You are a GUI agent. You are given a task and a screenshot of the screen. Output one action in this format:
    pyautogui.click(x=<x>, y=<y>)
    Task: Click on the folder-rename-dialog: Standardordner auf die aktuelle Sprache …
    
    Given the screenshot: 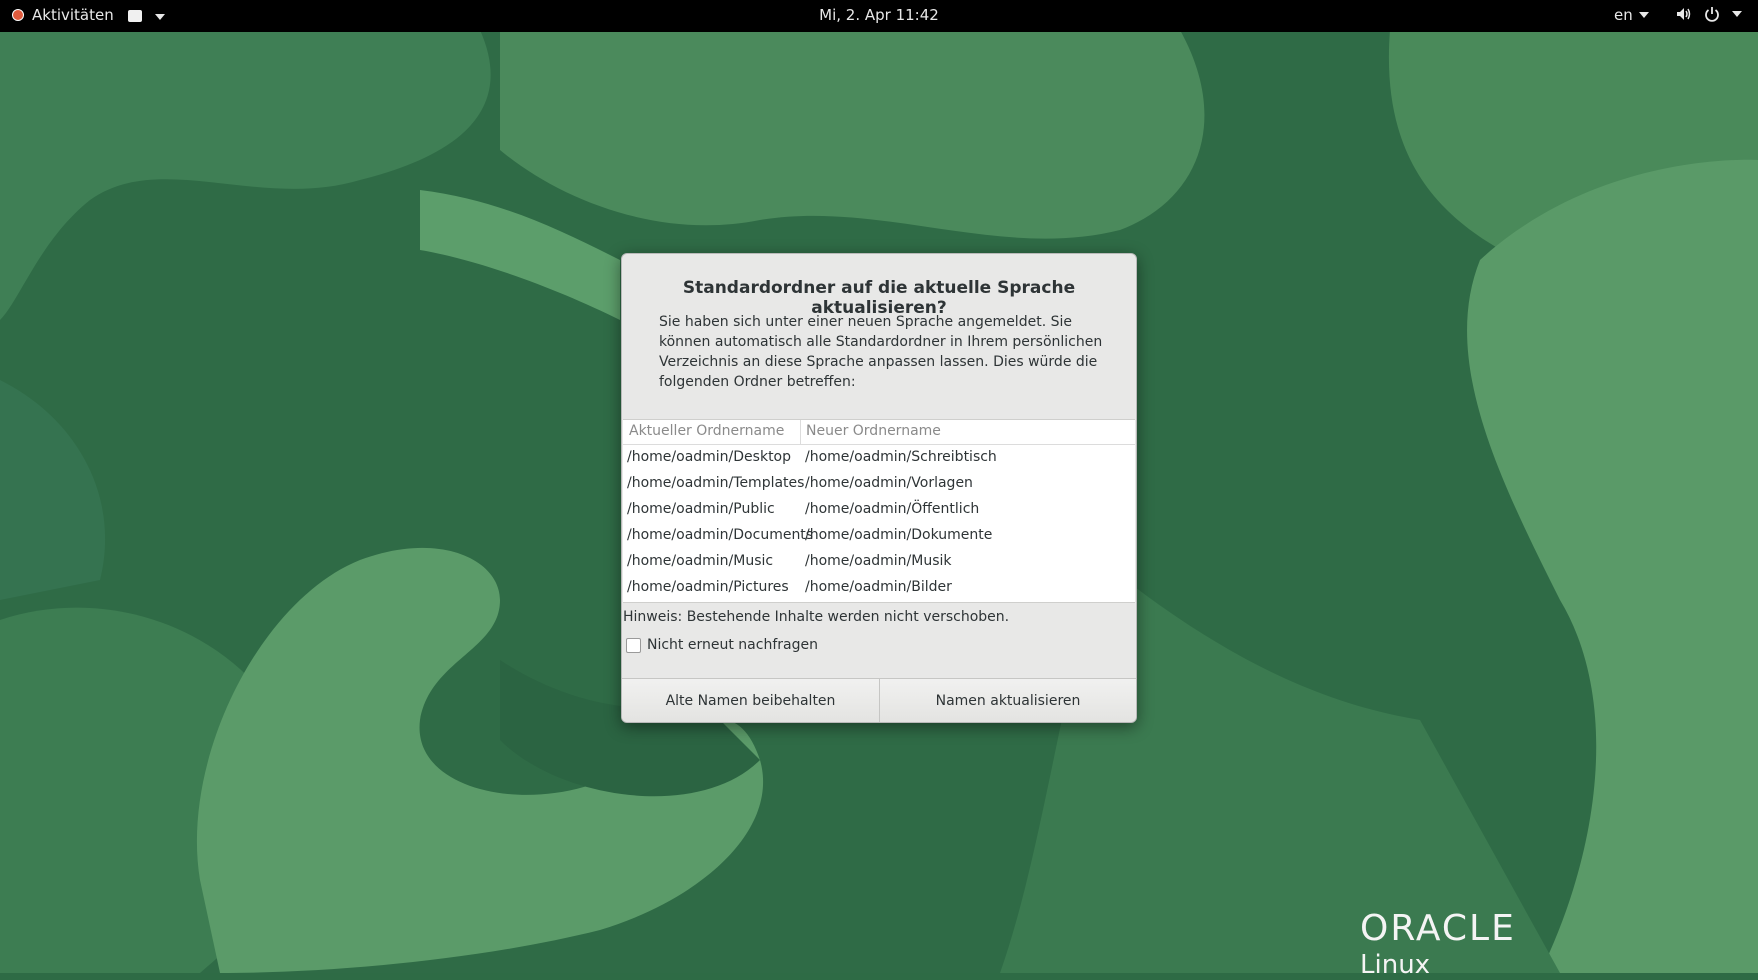 What is the action you would take?
    pyautogui.click(x=879, y=488)
    